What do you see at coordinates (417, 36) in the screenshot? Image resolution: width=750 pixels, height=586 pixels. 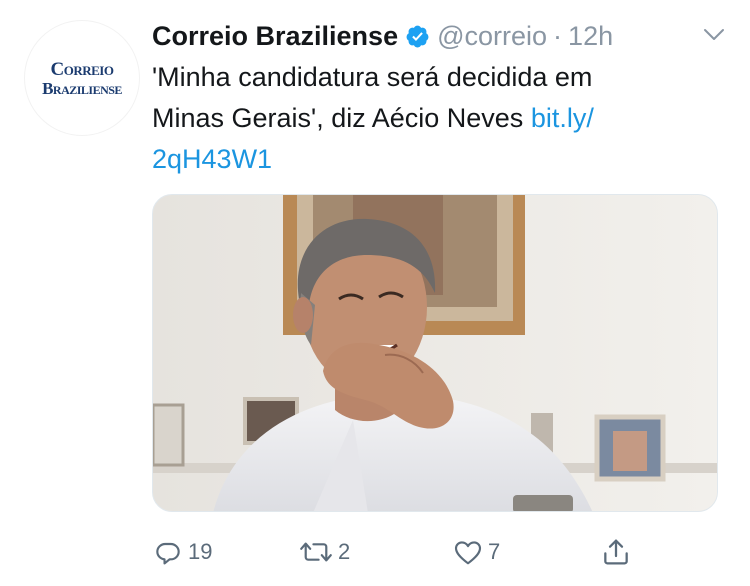 I see `verified-badge-icon` at bounding box center [417, 36].